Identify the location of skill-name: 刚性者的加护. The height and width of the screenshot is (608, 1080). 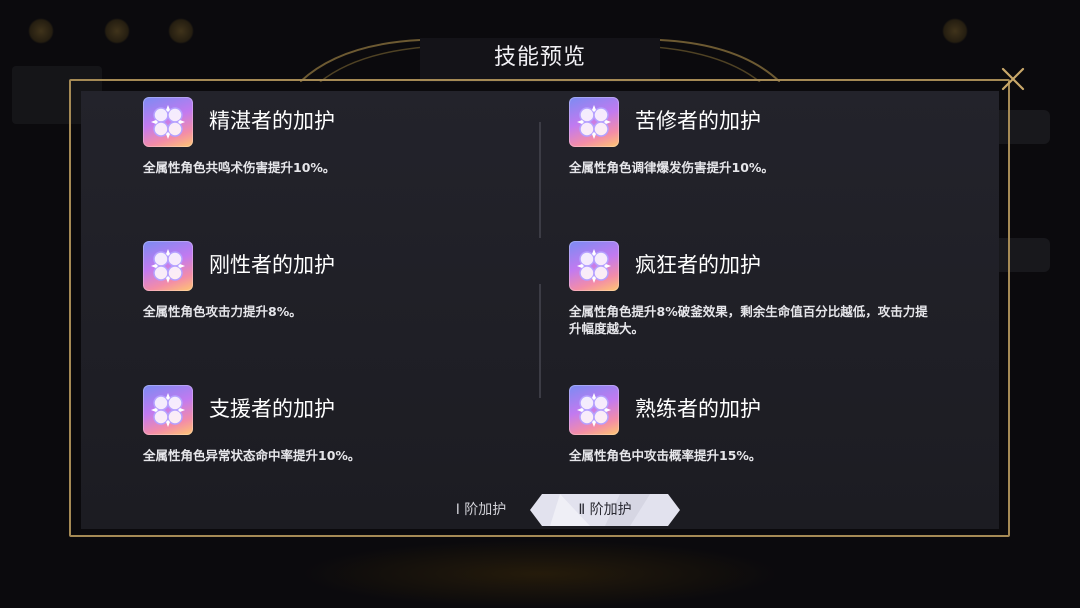
(272, 265).